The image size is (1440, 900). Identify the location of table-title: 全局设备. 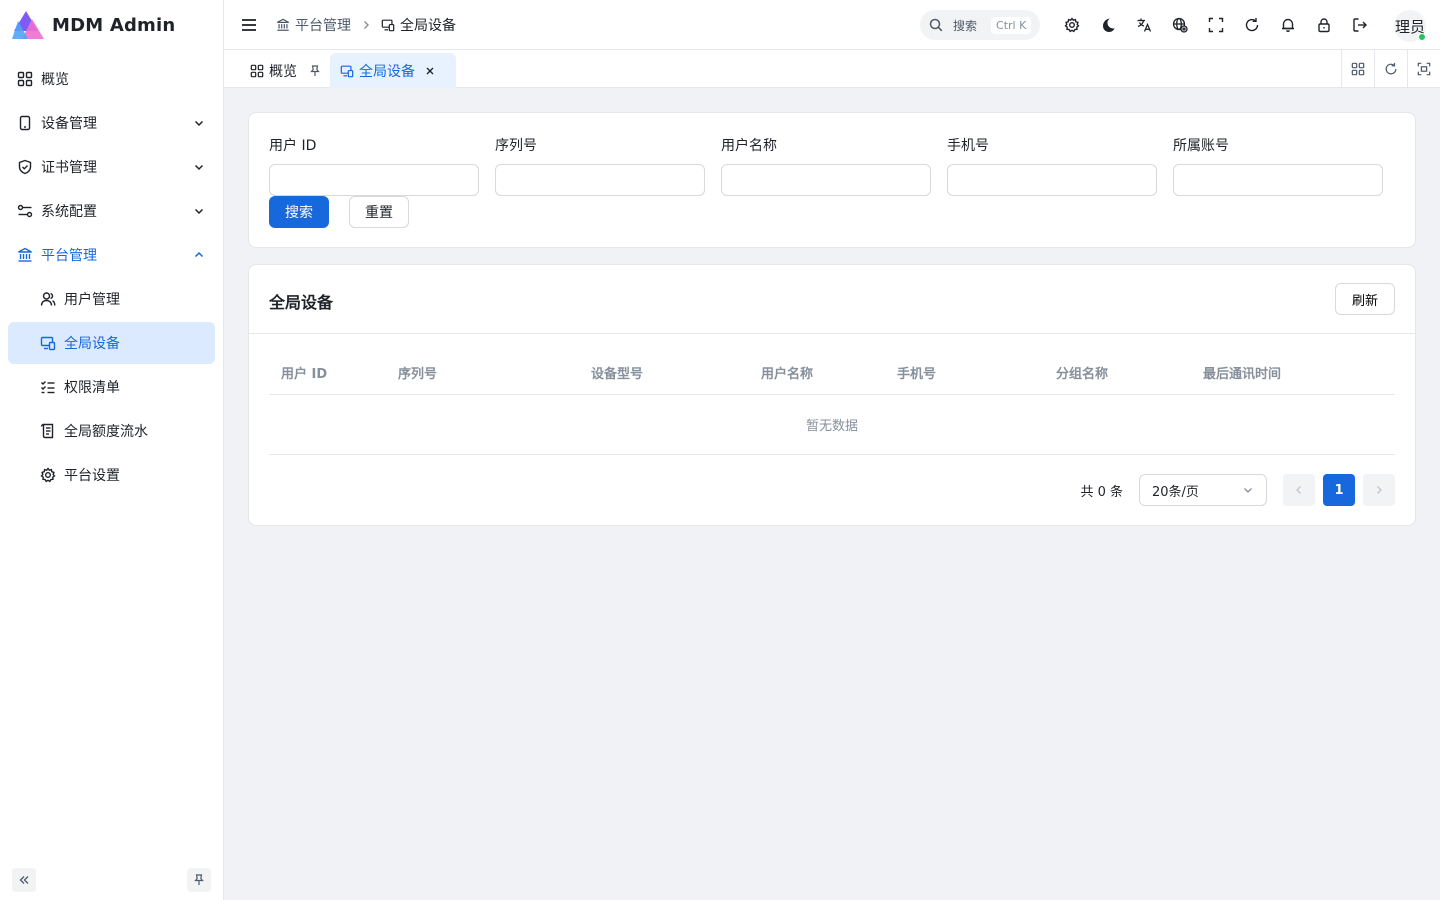
(301, 302).